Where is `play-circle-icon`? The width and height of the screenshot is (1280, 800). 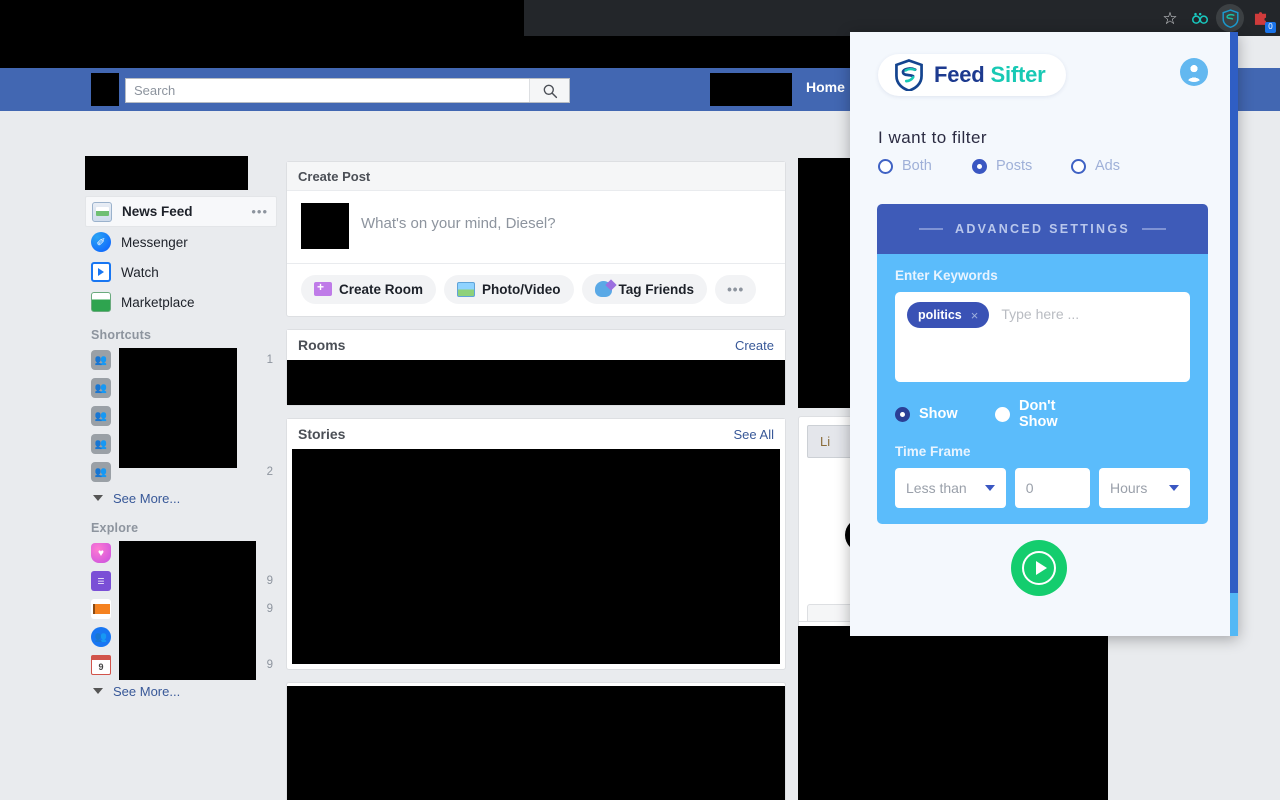 play-circle-icon is located at coordinates (1039, 568).